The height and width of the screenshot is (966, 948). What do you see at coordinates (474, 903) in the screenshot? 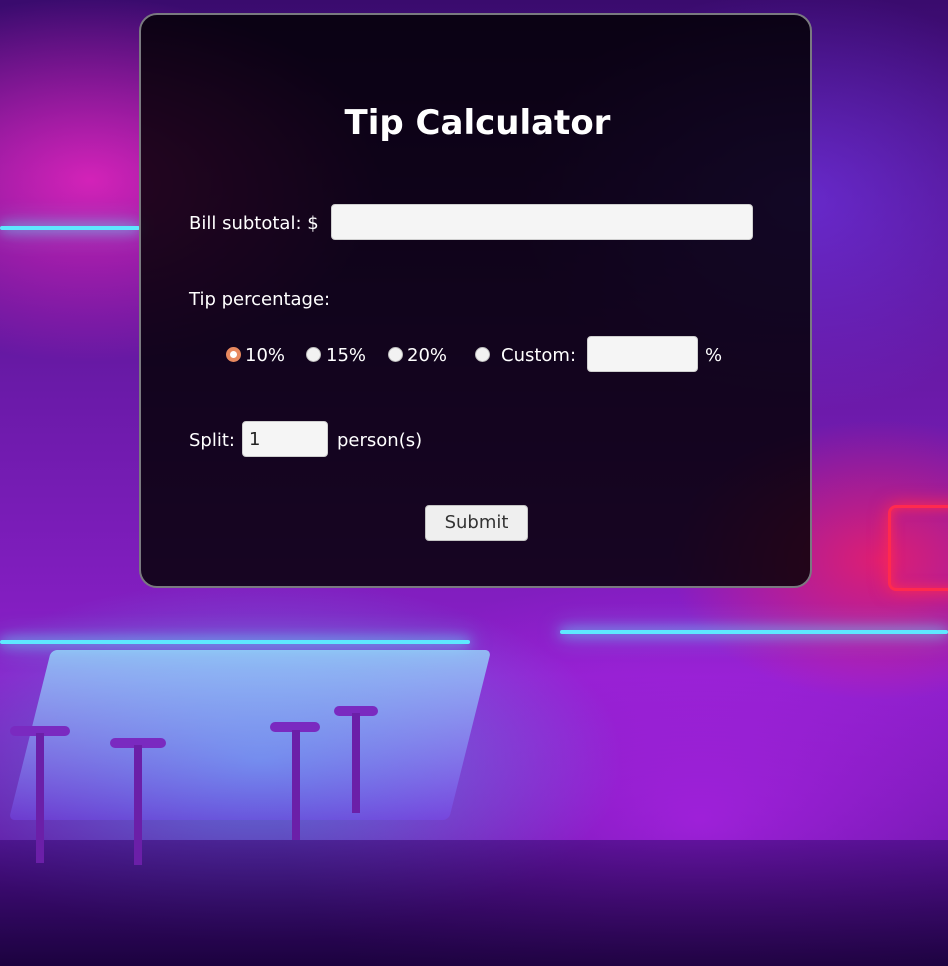
I see `floor` at bounding box center [474, 903].